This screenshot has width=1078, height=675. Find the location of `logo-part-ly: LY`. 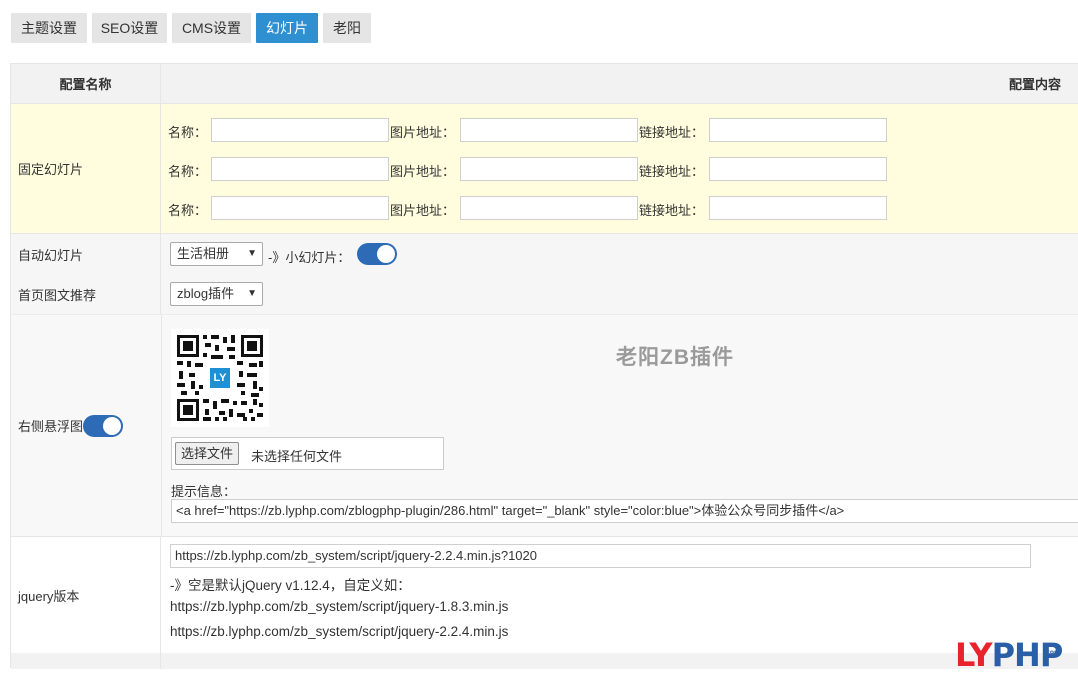

logo-part-ly: LY is located at coordinates (974, 655).